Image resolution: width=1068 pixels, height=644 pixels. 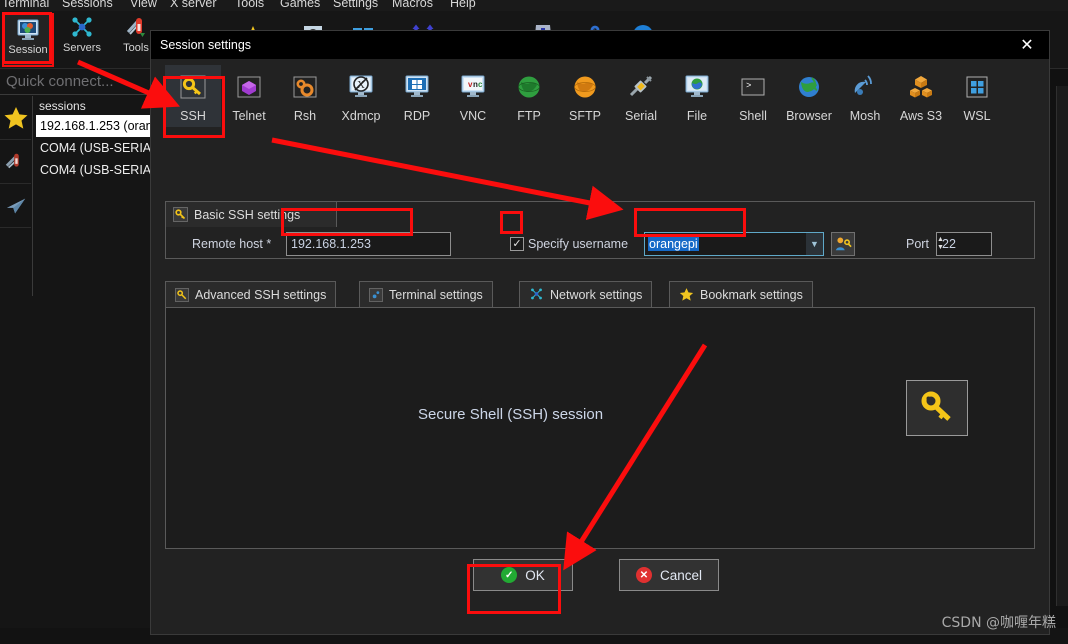 What do you see at coordinates (15, 206) in the screenshot?
I see `sidebar-item-send` at bounding box center [15, 206].